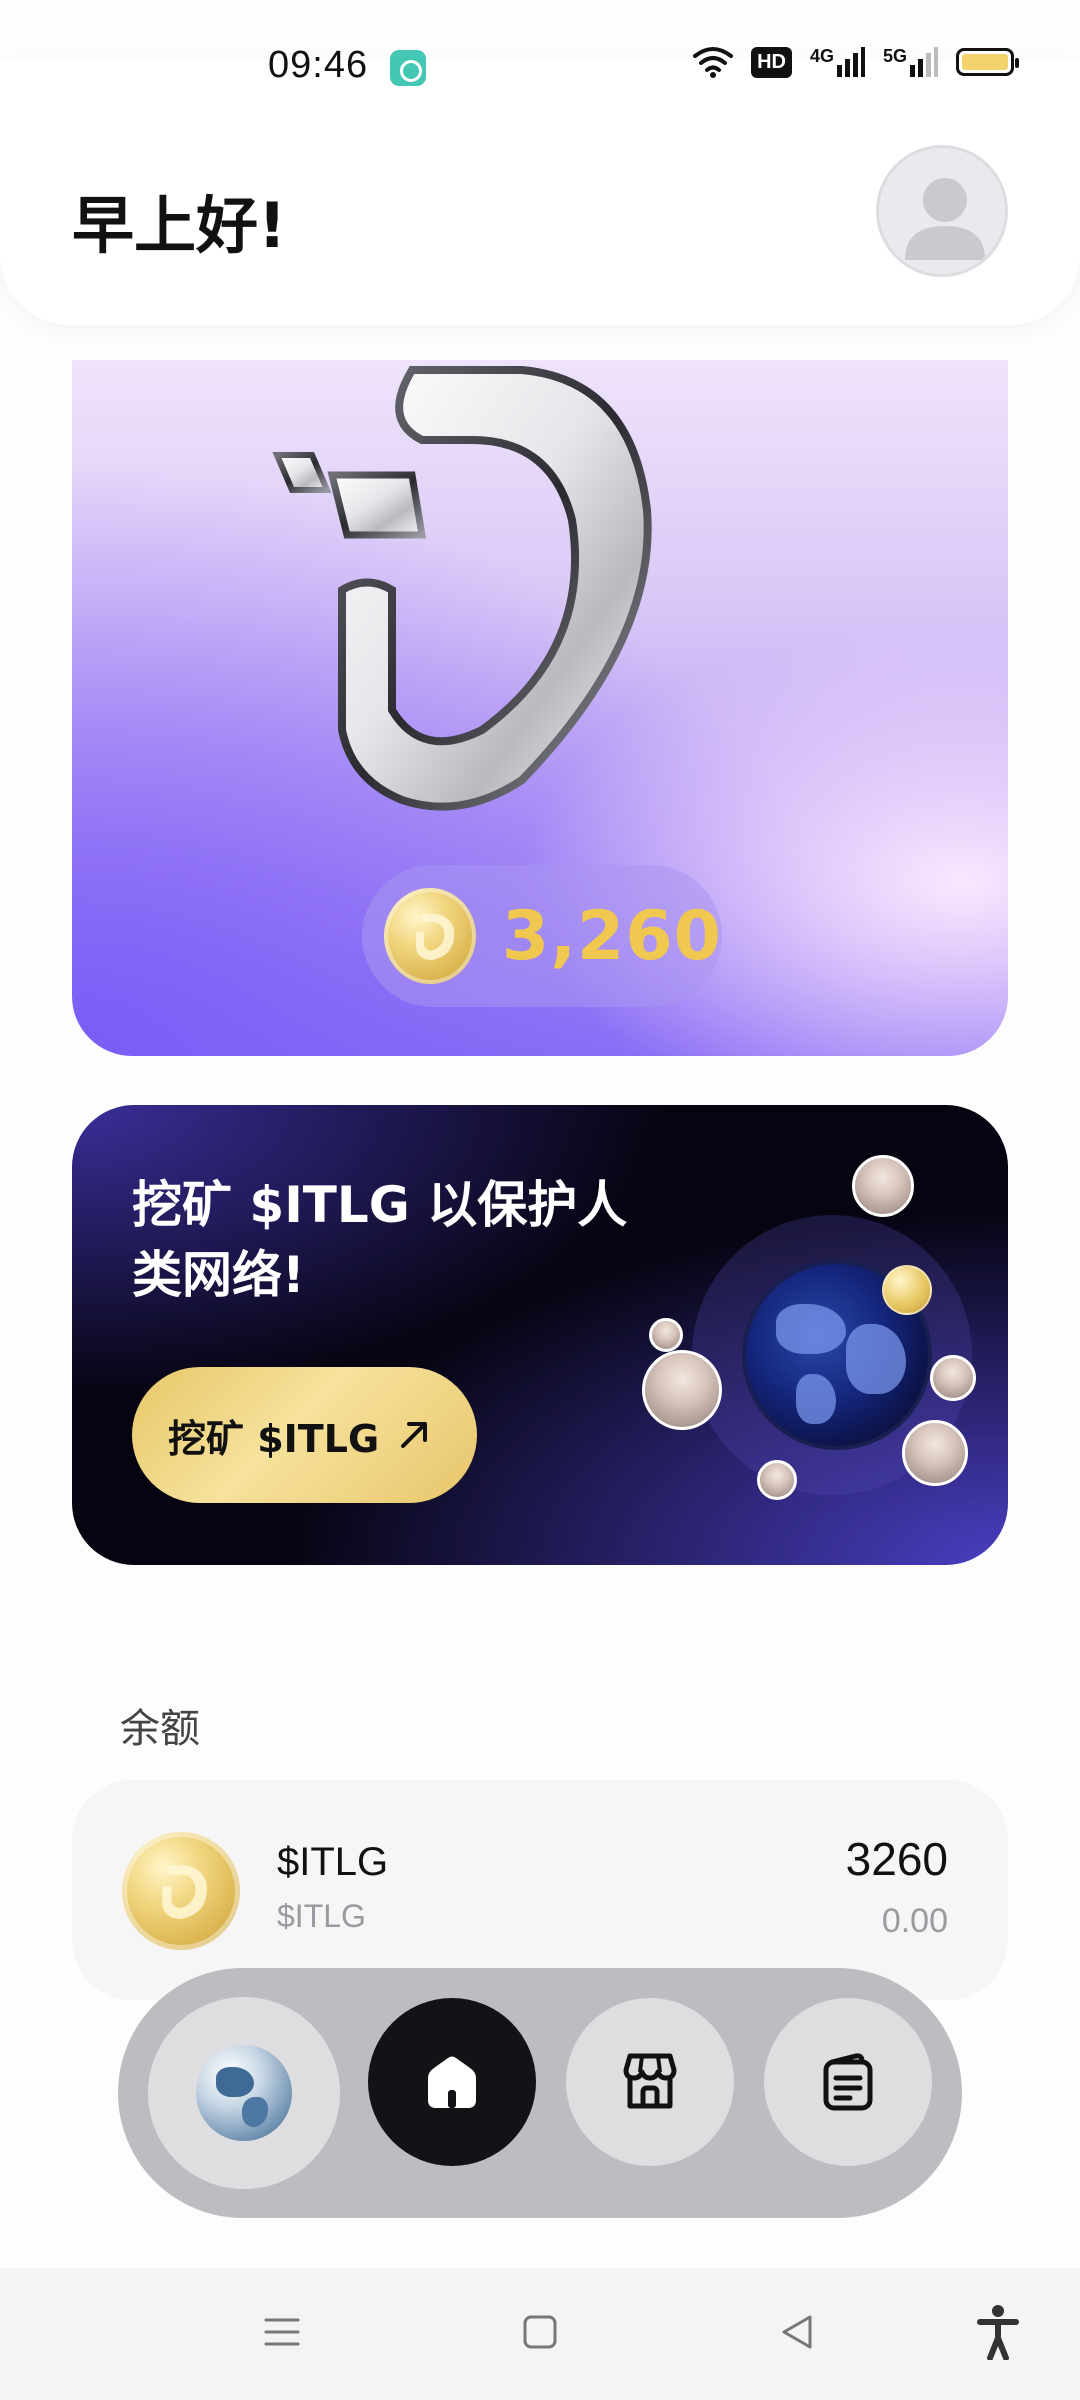 The height and width of the screenshot is (2400, 1080). Describe the element at coordinates (985, 62) in the screenshot. I see `battery-level` at that location.